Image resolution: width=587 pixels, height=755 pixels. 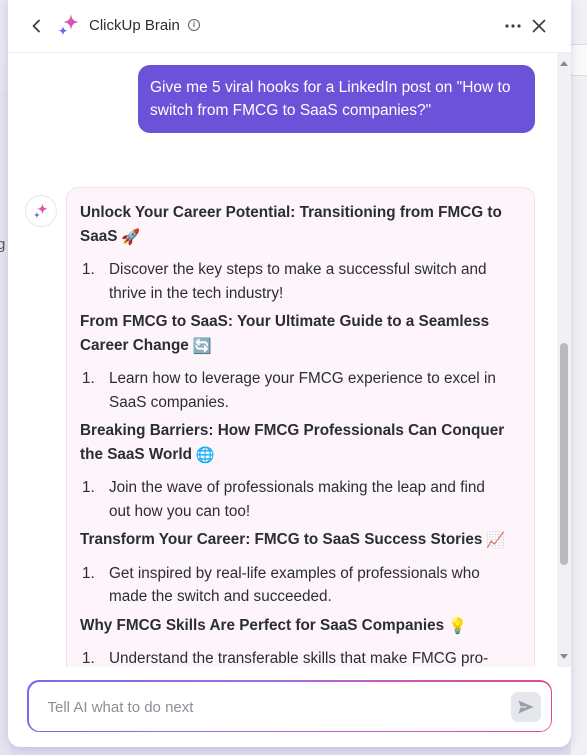 I want to click on background-app-right, so click(x=578, y=377).